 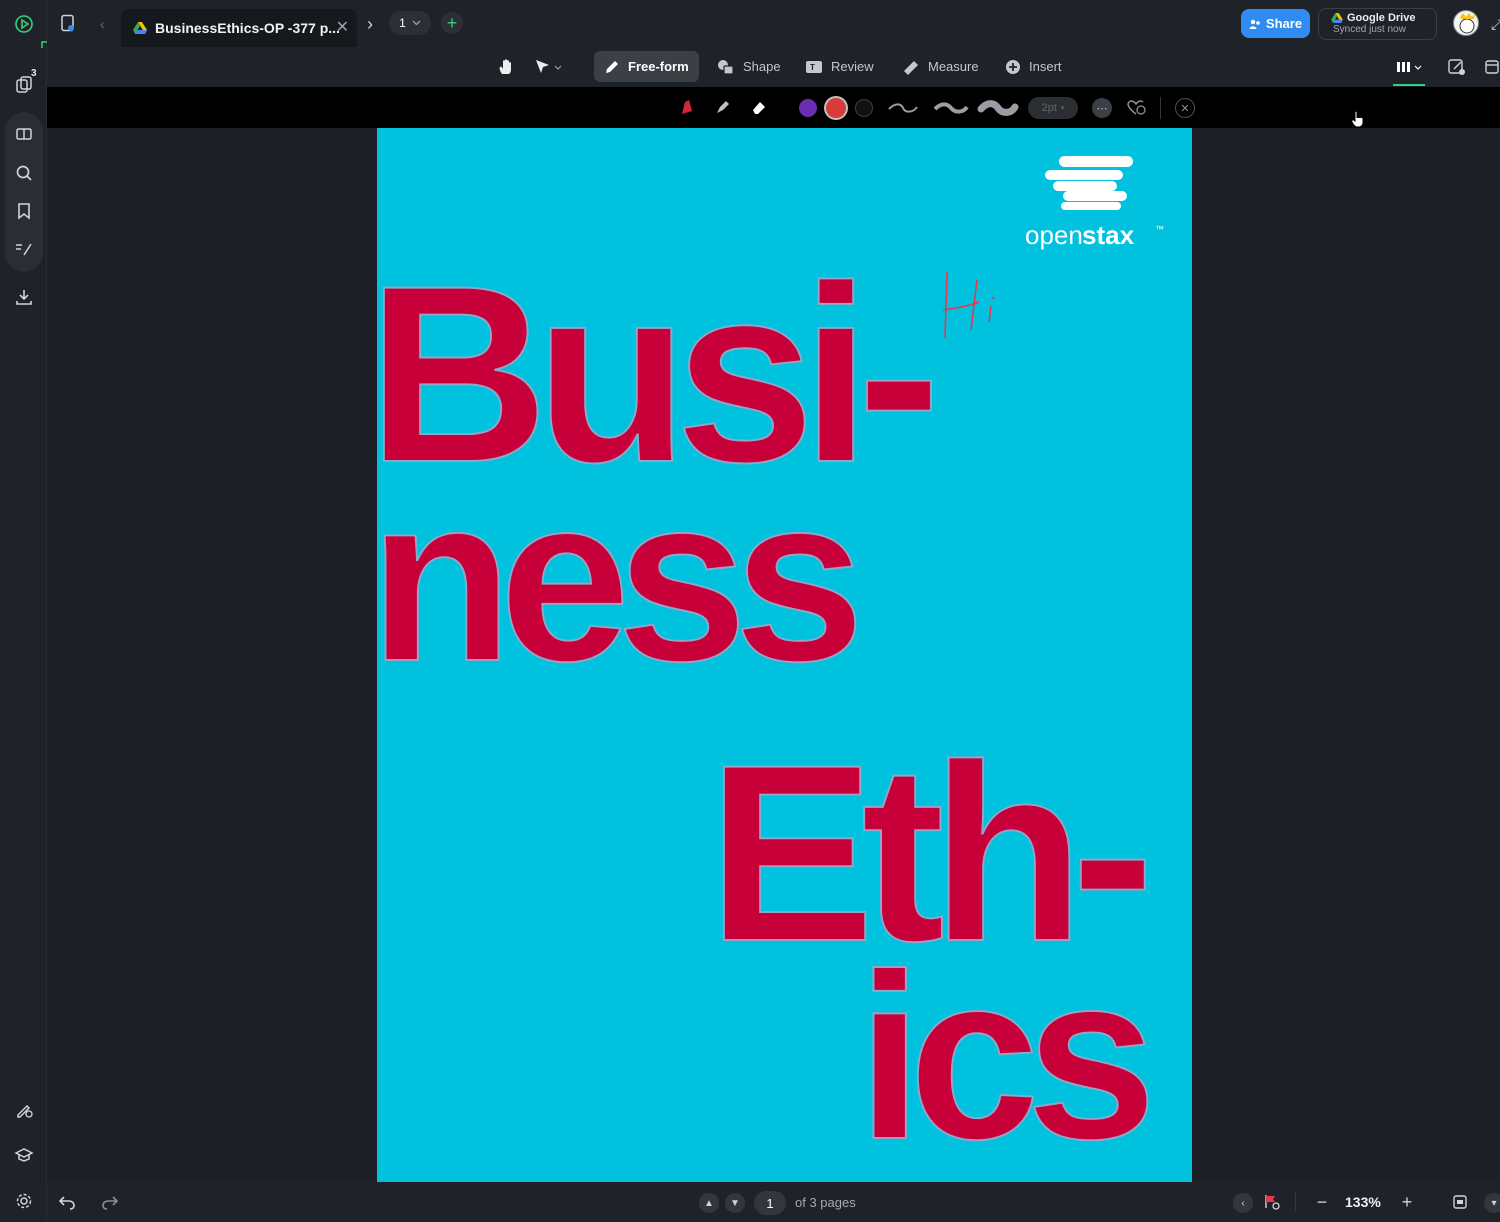 I want to click on sign-tool-icon, so click(x=24, y=1109).